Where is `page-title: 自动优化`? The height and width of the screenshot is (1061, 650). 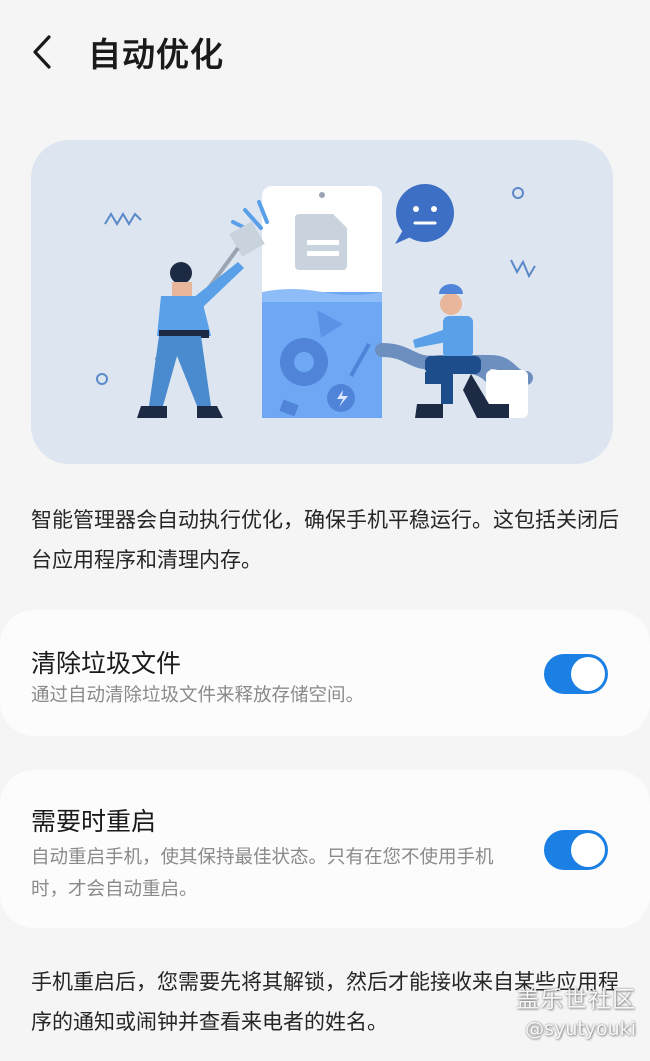
page-title: 自动优化 is located at coordinates (156, 54).